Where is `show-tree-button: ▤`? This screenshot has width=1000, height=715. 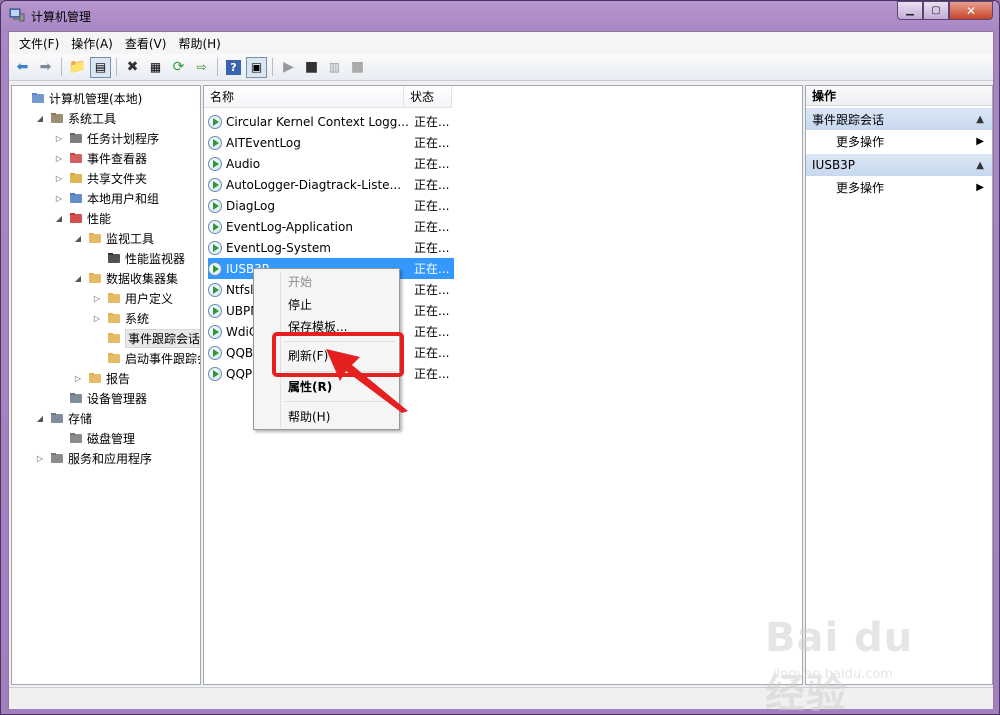 show-tree-button: ▤ is located at coordinates (100, 67).